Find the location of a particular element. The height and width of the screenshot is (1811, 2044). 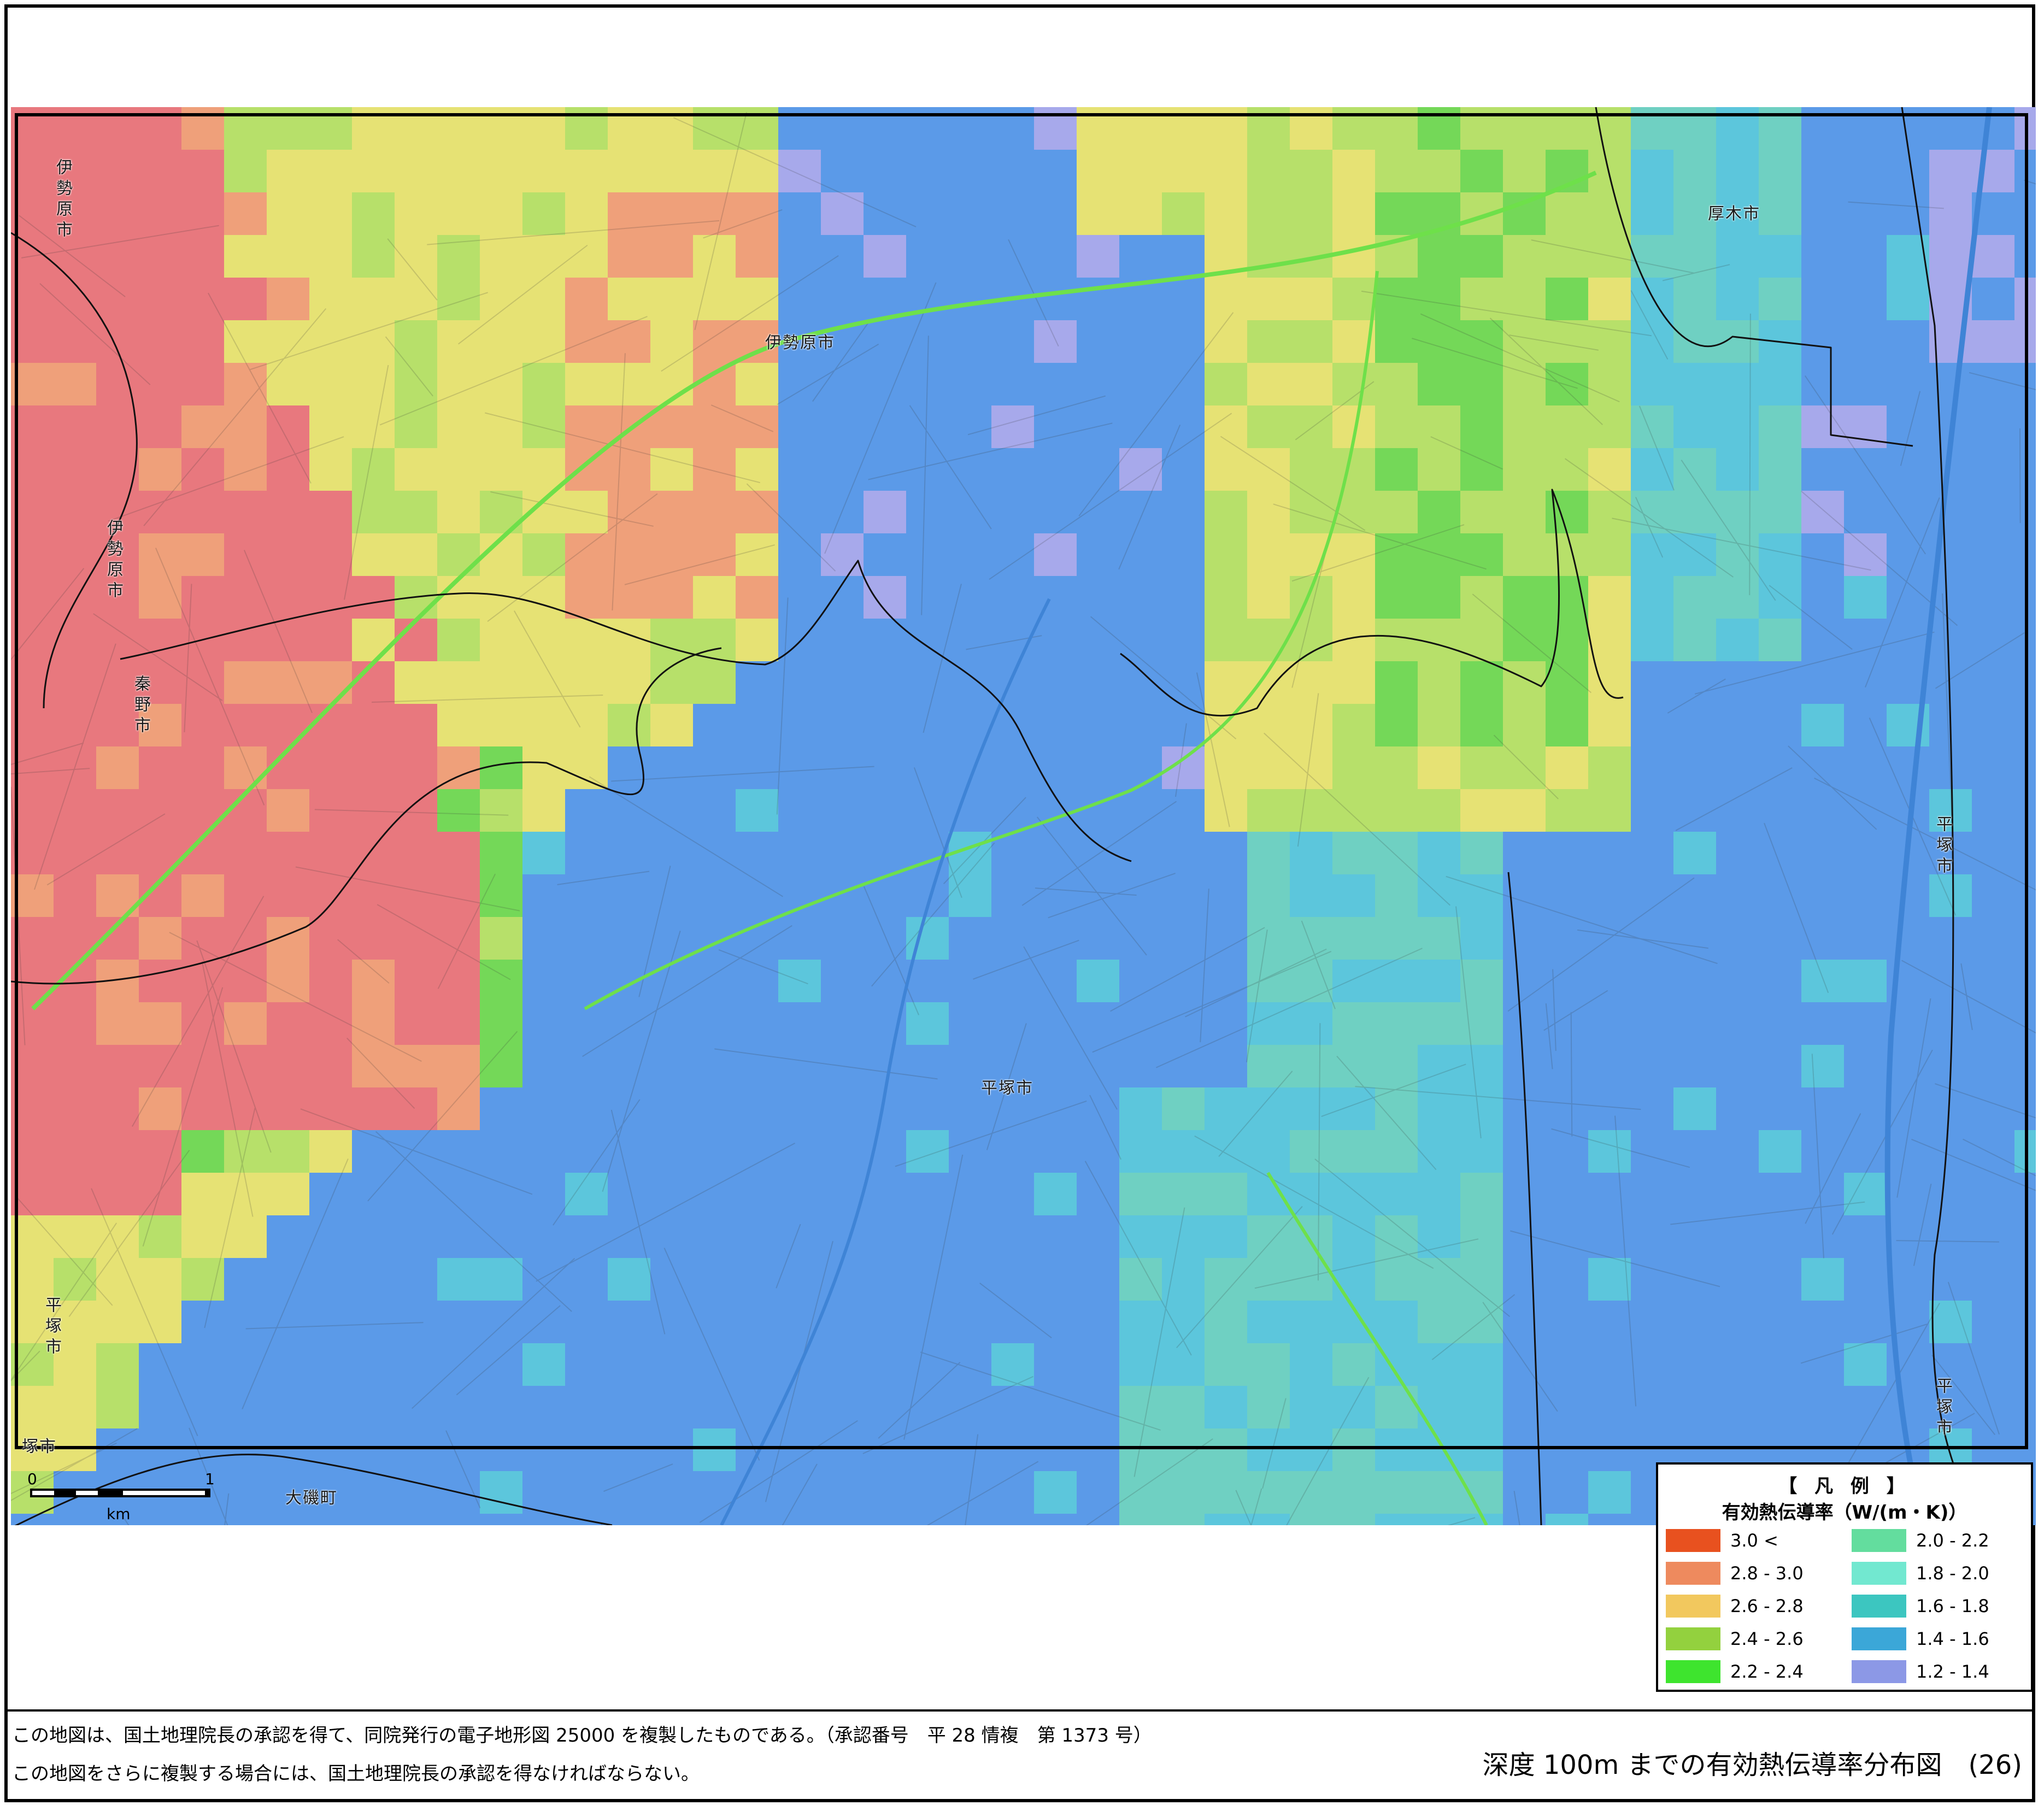

scale-one-label: 1 is located at coordinates (210, 1479).